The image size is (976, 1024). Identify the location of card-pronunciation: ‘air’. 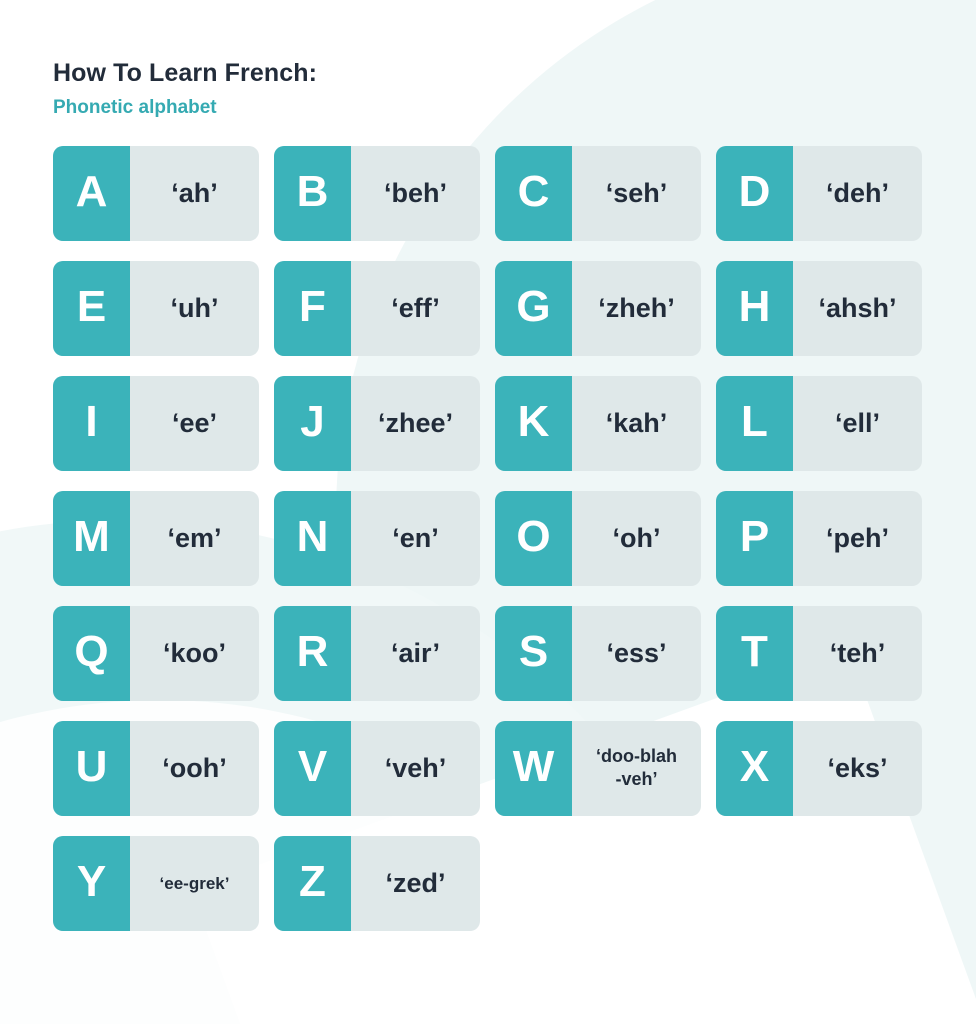
(415, 652).